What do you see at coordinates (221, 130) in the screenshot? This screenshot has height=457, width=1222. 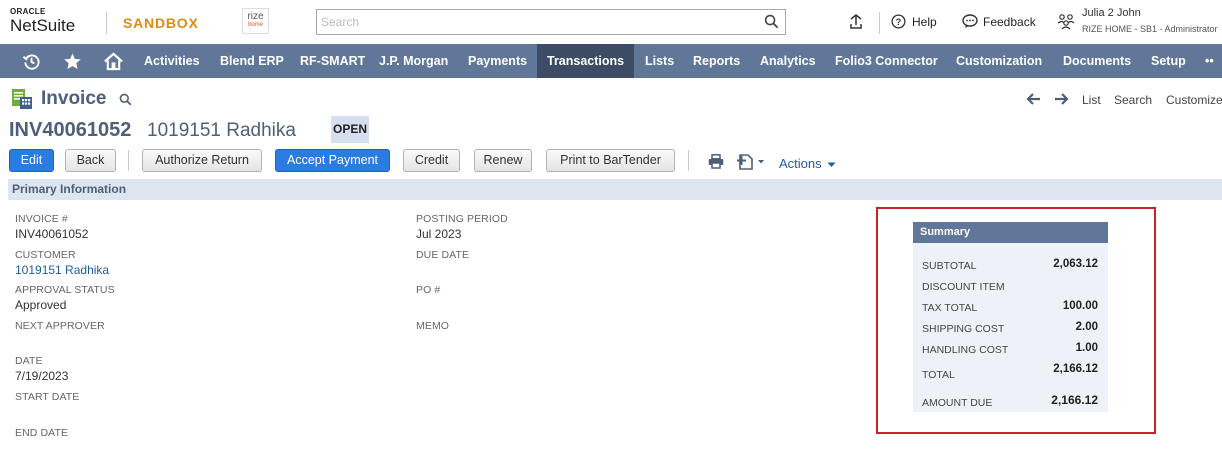 I see `record-customer-name: 1019151 Radhika` at bounding box center [221, 130].